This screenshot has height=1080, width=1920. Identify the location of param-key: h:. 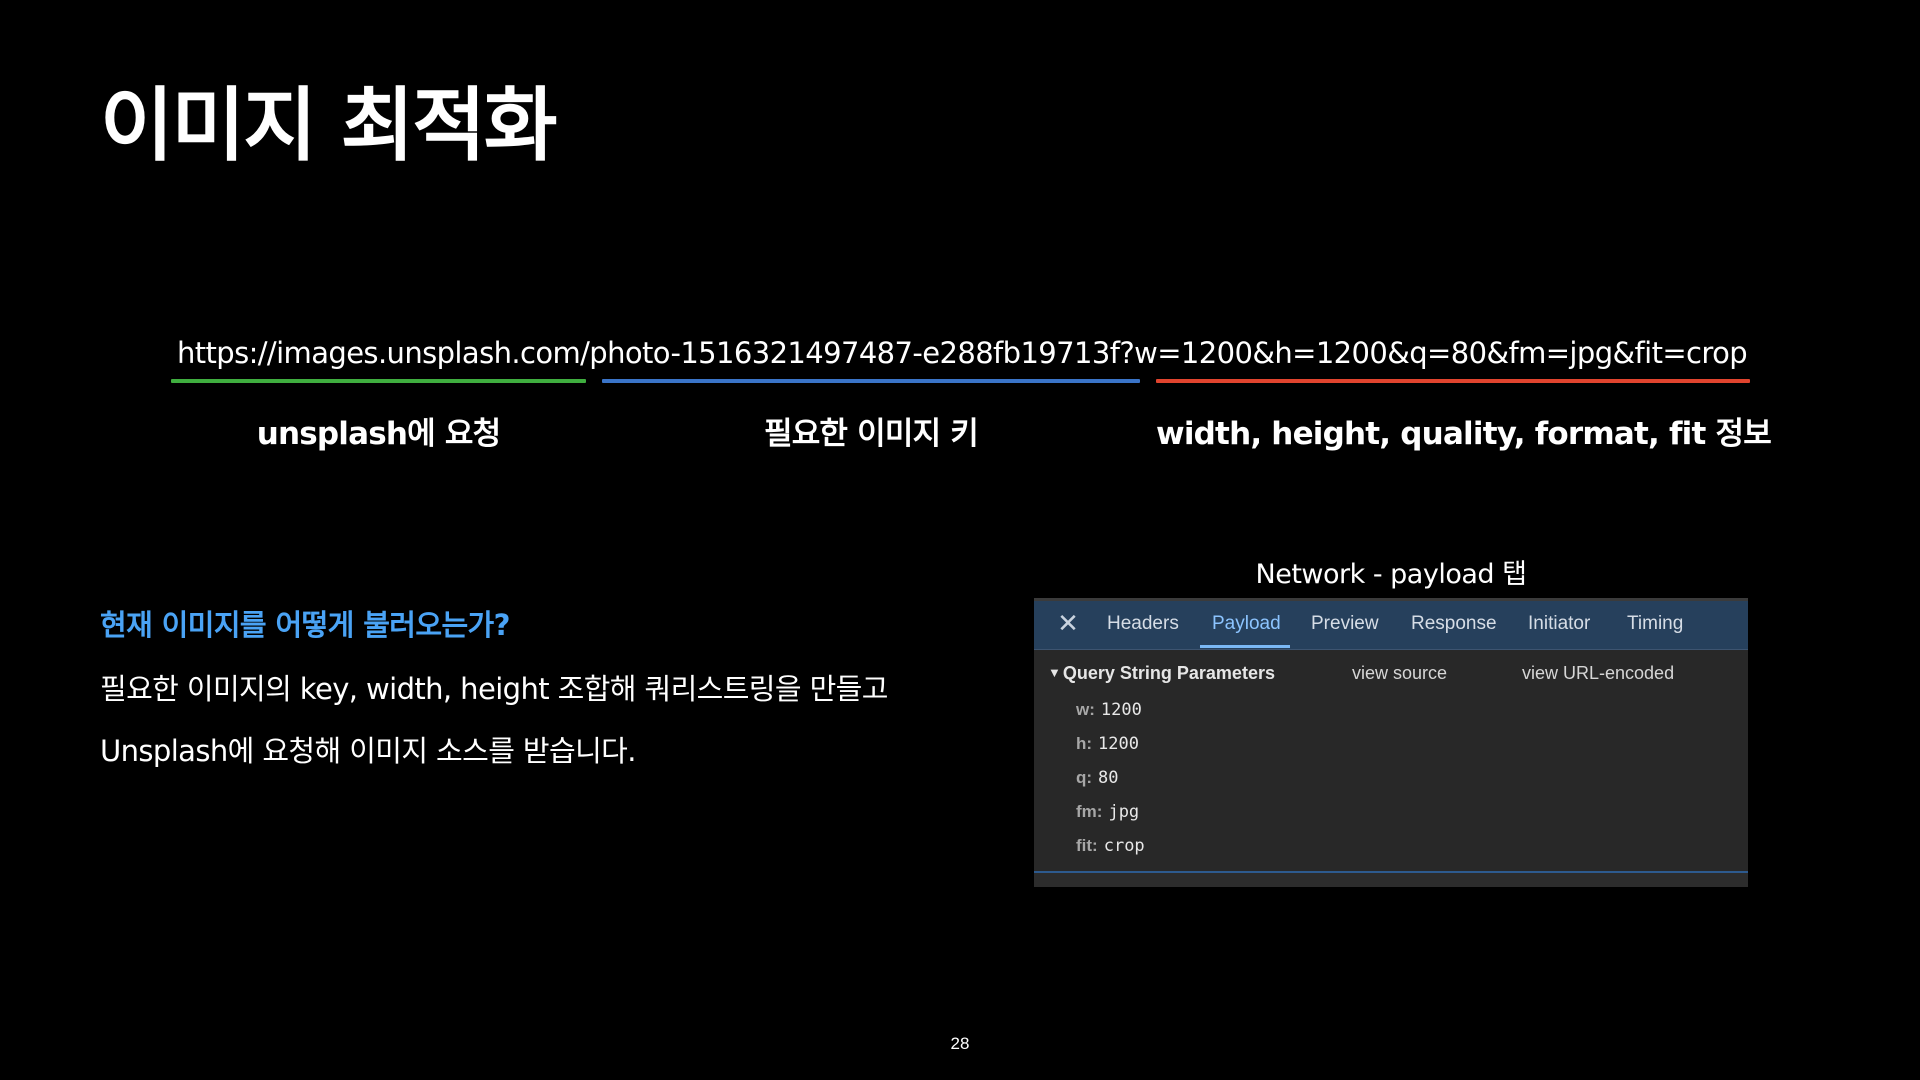
(1084, 743).